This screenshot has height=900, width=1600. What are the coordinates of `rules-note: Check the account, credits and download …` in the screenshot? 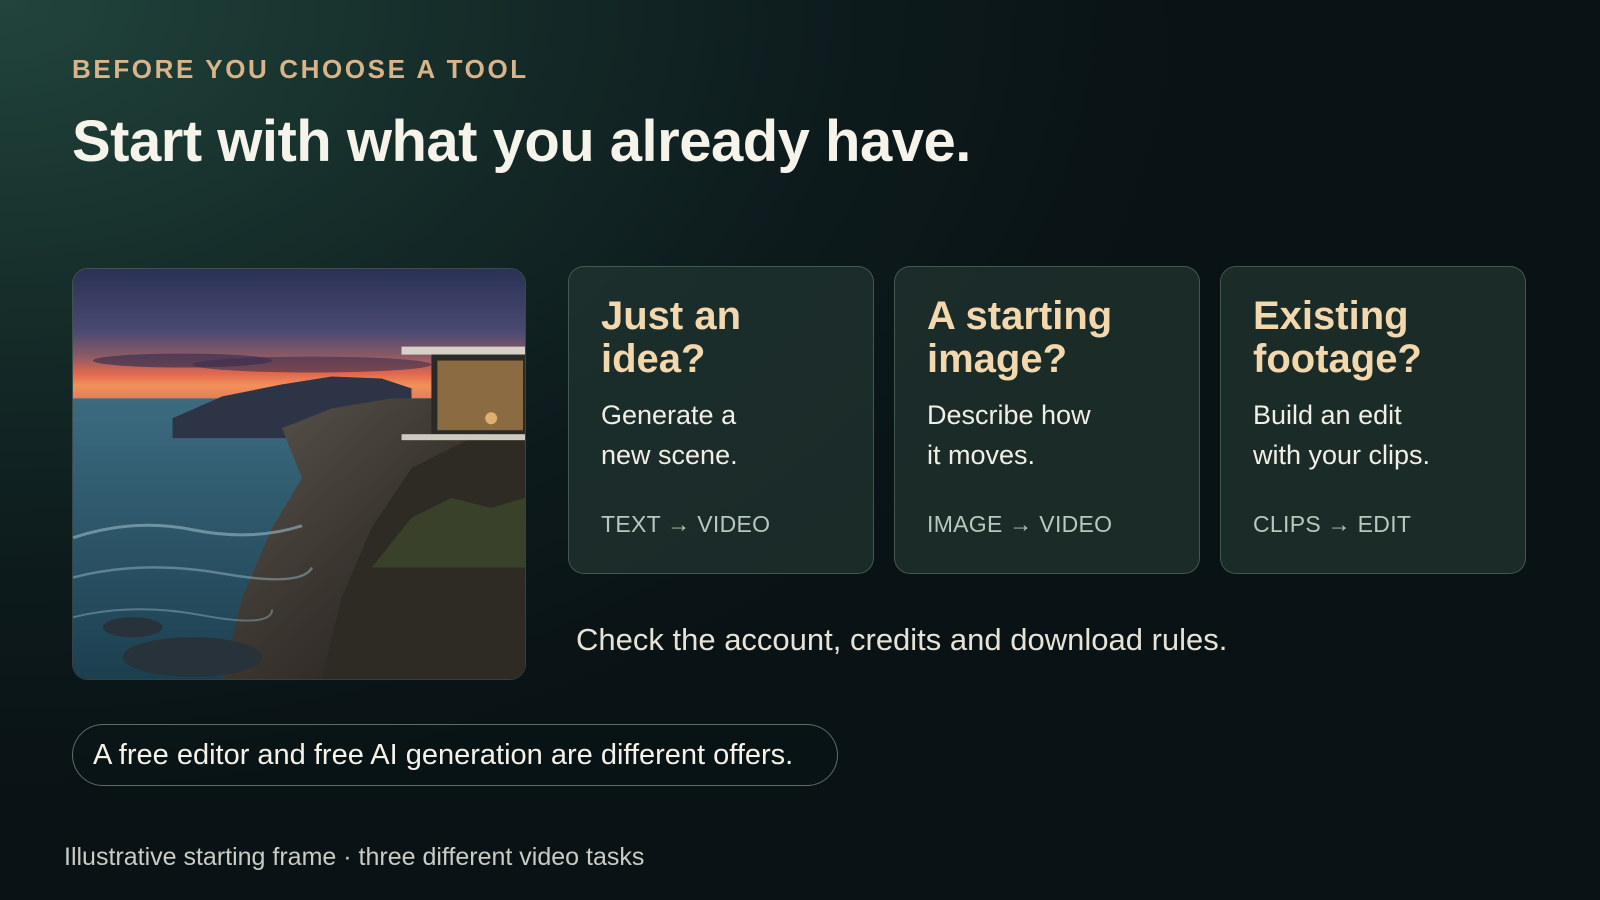 It's located at (902, 639).